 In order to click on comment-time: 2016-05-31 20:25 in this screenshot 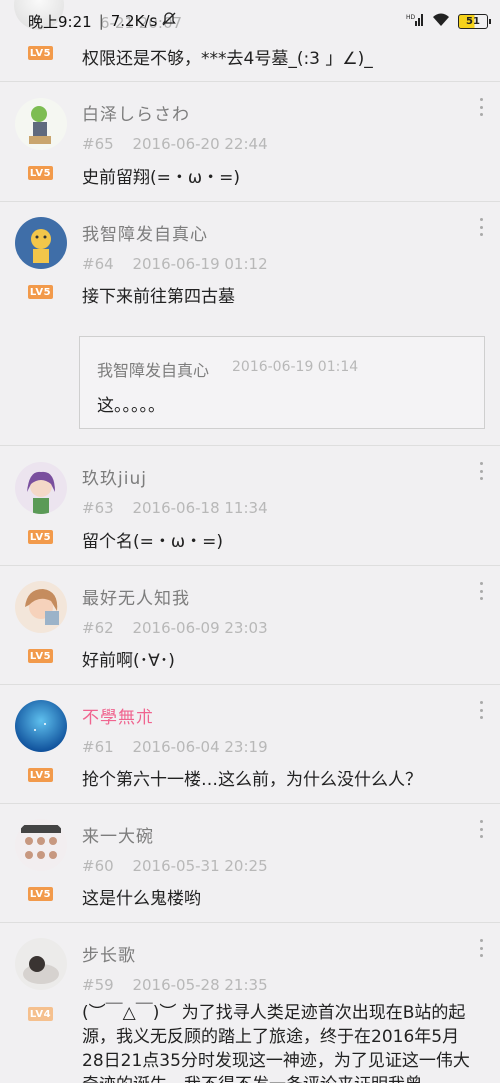, I will do `click(200, 866)`.